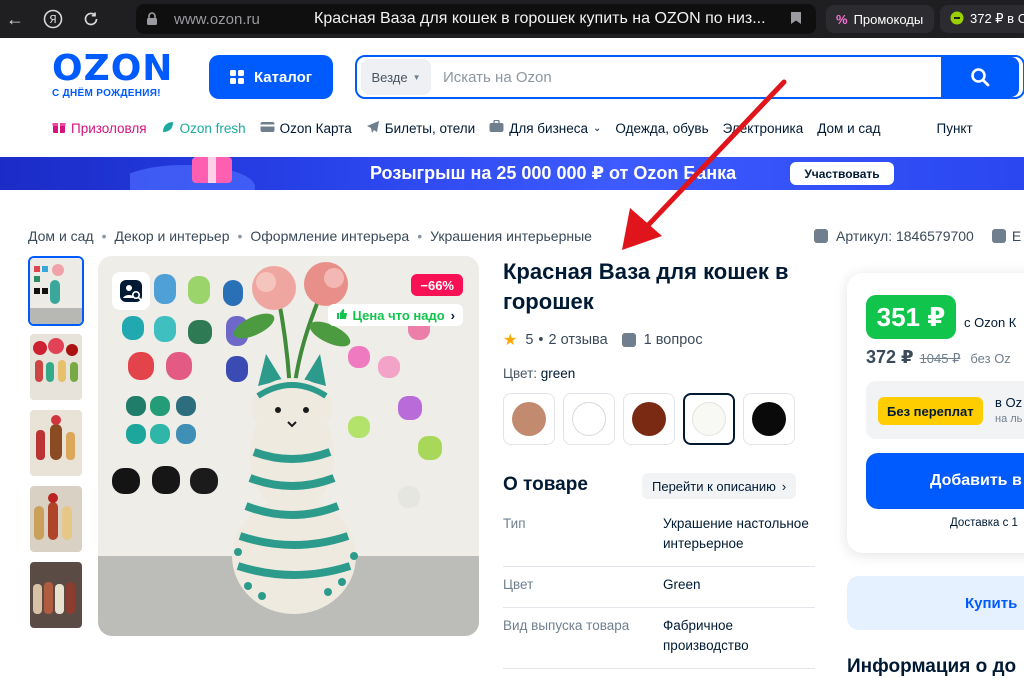  I want to click on regular-price-row: 372 ₽ 1045 ₽ без Oz, so click(938, 357).